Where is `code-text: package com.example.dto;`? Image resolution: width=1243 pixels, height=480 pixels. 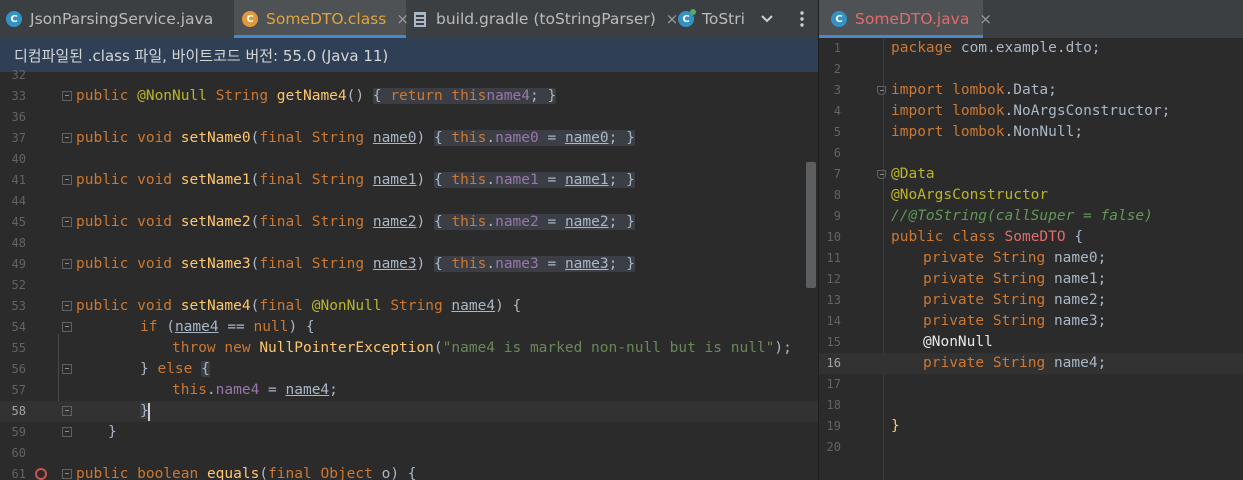 code-text: package com.example.dto; is located at coordinates (996, 48).